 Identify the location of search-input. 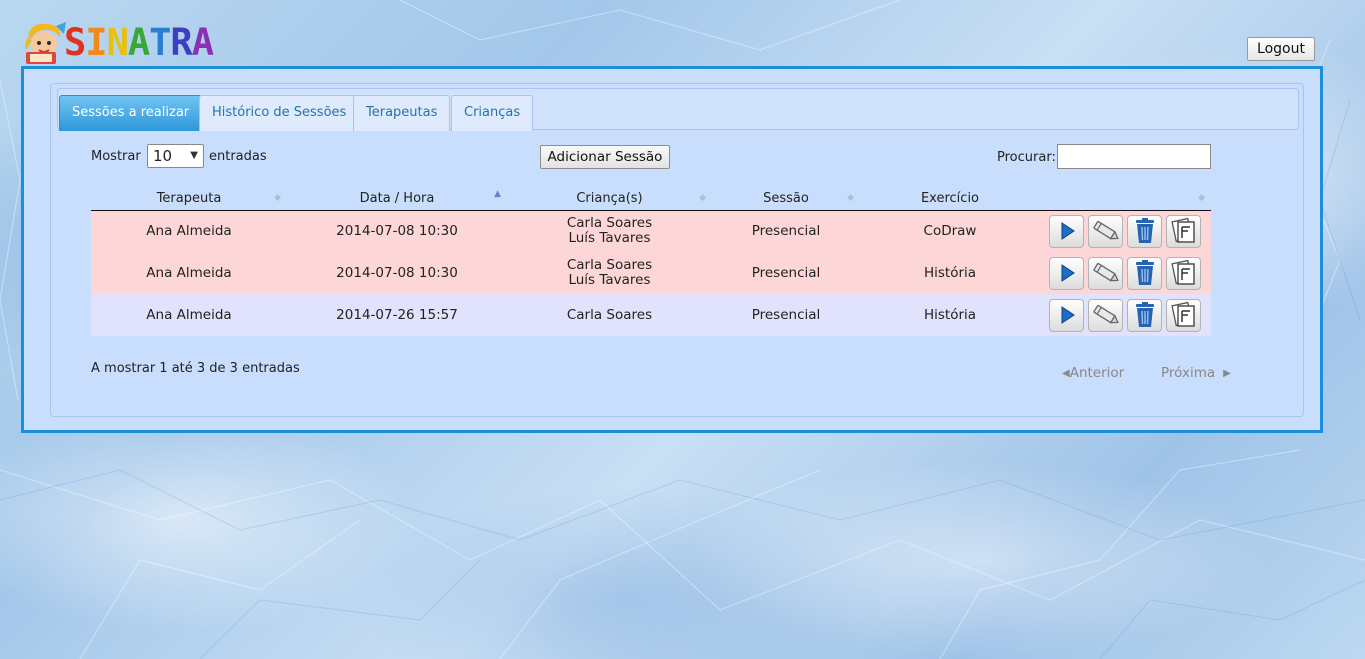
(1134, 156).